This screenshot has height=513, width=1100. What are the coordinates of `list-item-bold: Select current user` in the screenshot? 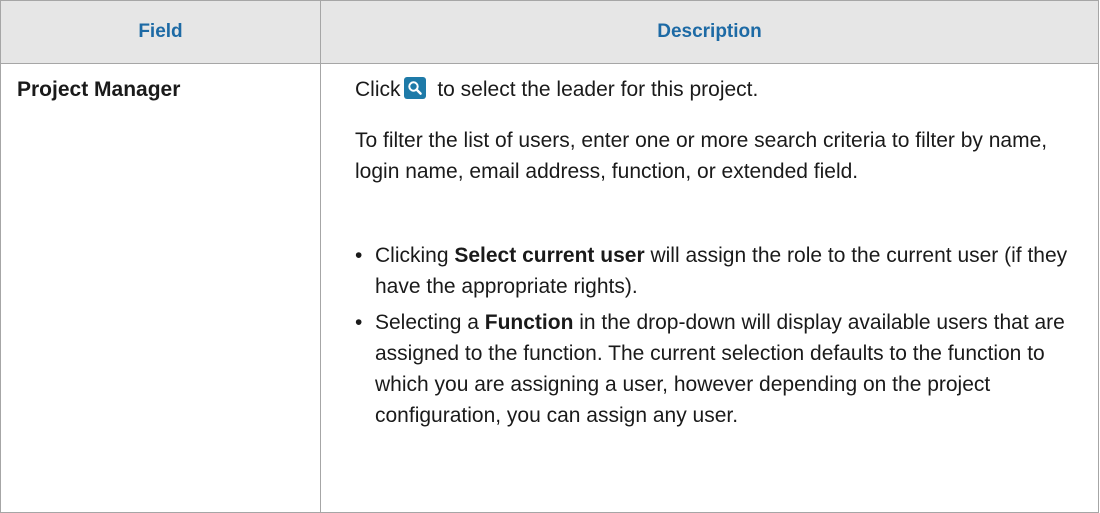 It's located at (549, 255).